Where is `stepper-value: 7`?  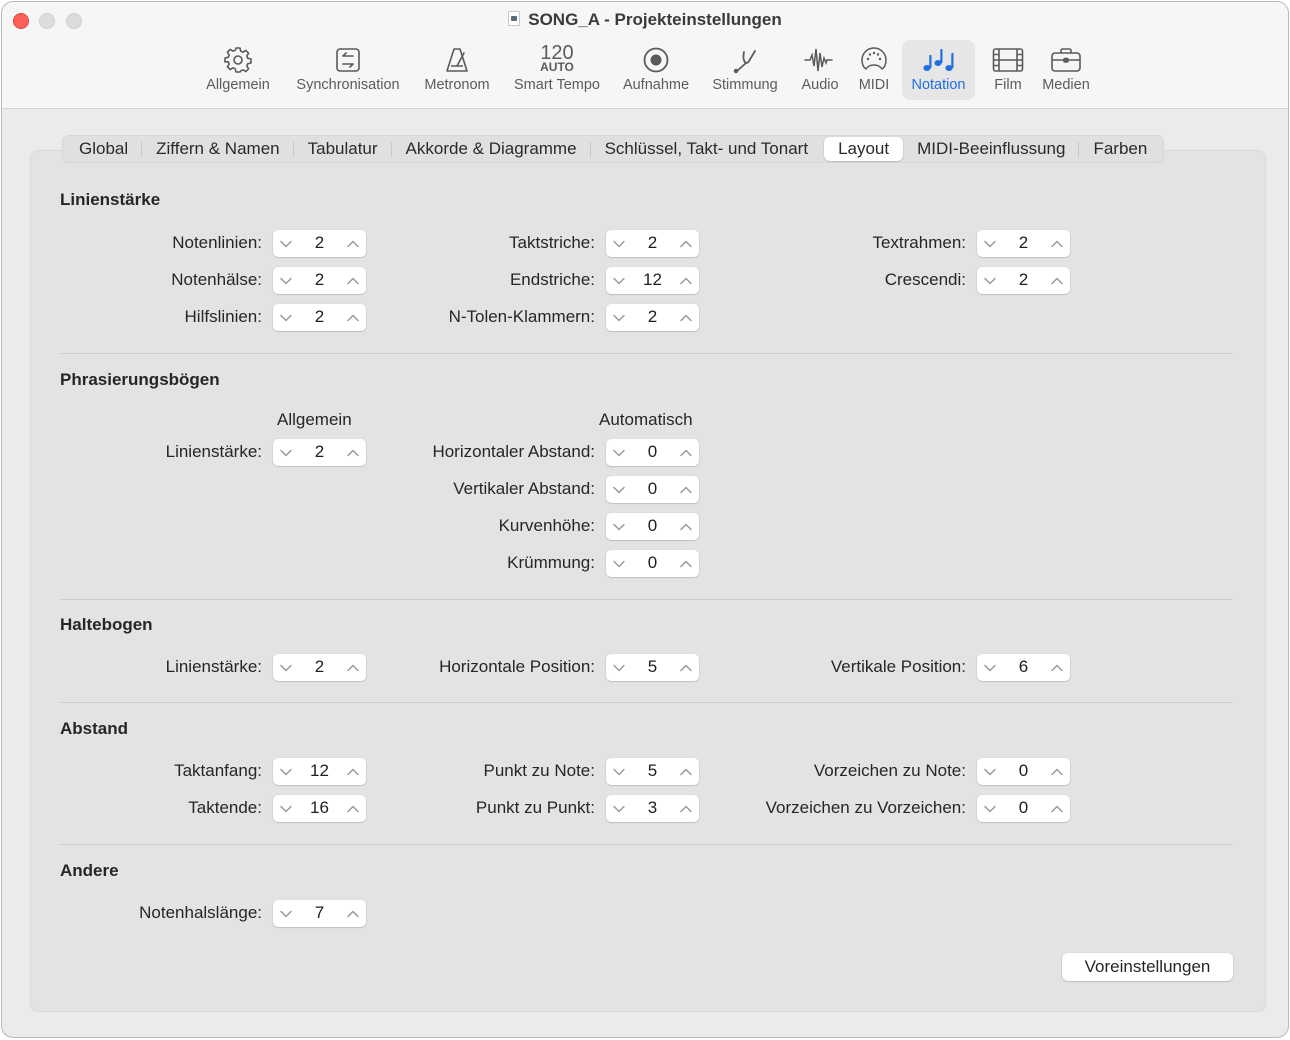
stepper-value: 7 is located at coordinates (319, 913).